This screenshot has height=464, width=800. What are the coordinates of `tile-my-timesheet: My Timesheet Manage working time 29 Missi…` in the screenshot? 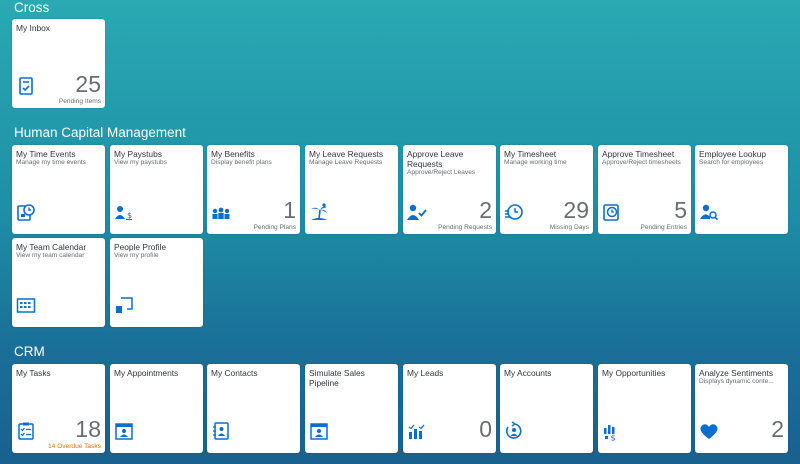 It's located at (546, 189).